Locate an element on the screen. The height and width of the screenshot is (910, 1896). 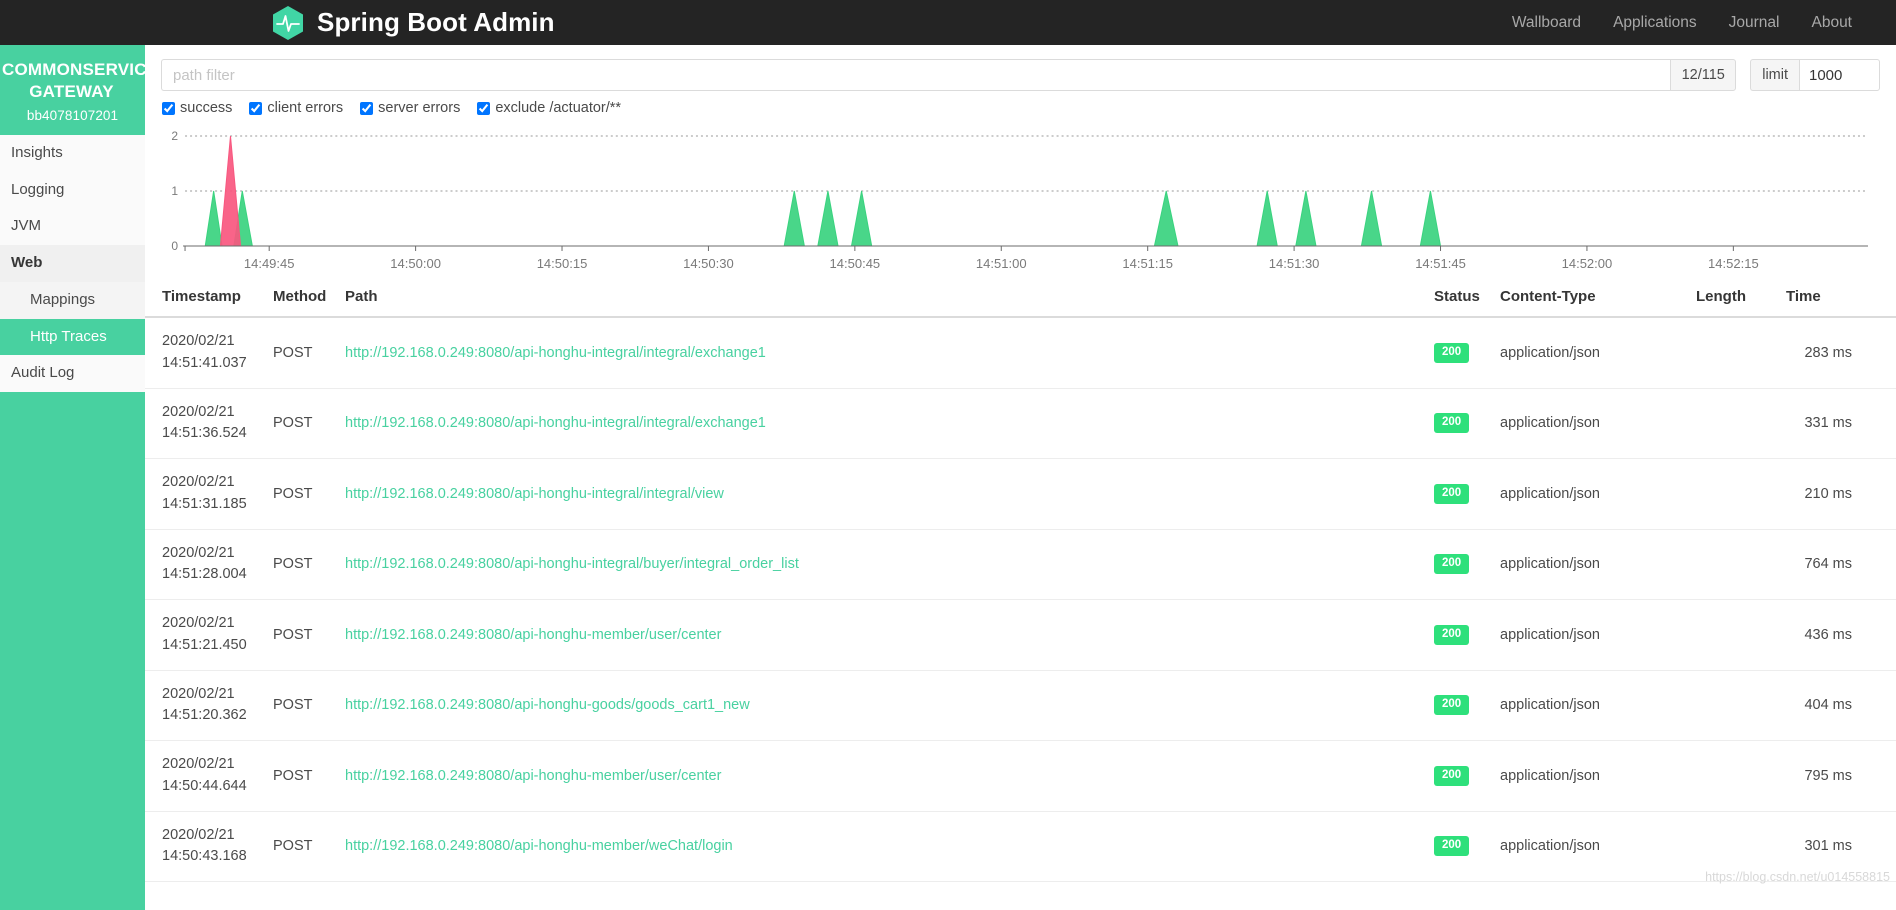
th-path: Path is located at coordinates (881, 298).